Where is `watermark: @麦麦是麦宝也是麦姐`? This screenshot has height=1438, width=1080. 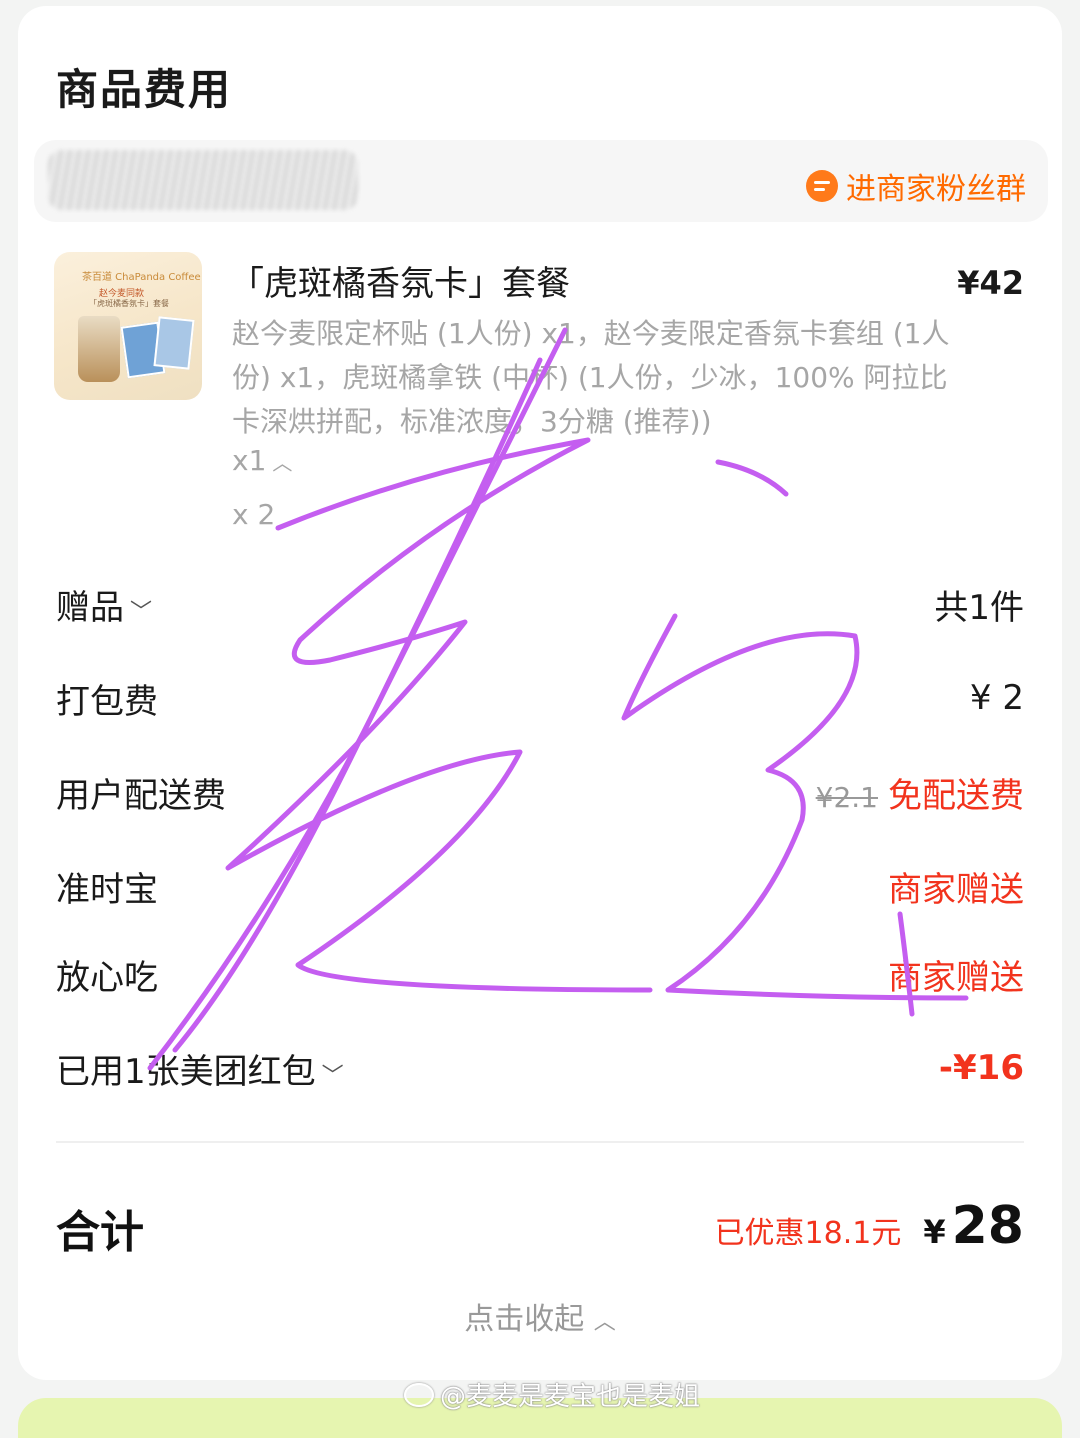 watermark: @麦麦是麦宝也是麦姐 is located at coordinates (552, 1394).